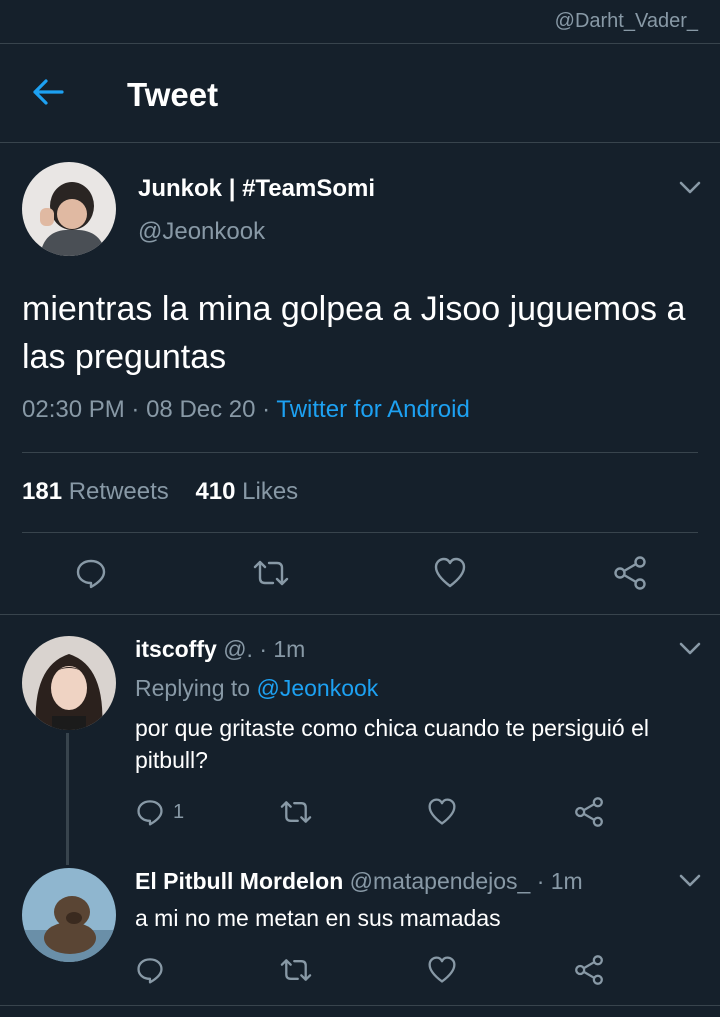 The width and height of the screenshot is (720, 1017). What do you see at coordinates (176, 649) in the screenshot?
I see `reply-author-name: itscoffy` at bounding box center [176, 649].